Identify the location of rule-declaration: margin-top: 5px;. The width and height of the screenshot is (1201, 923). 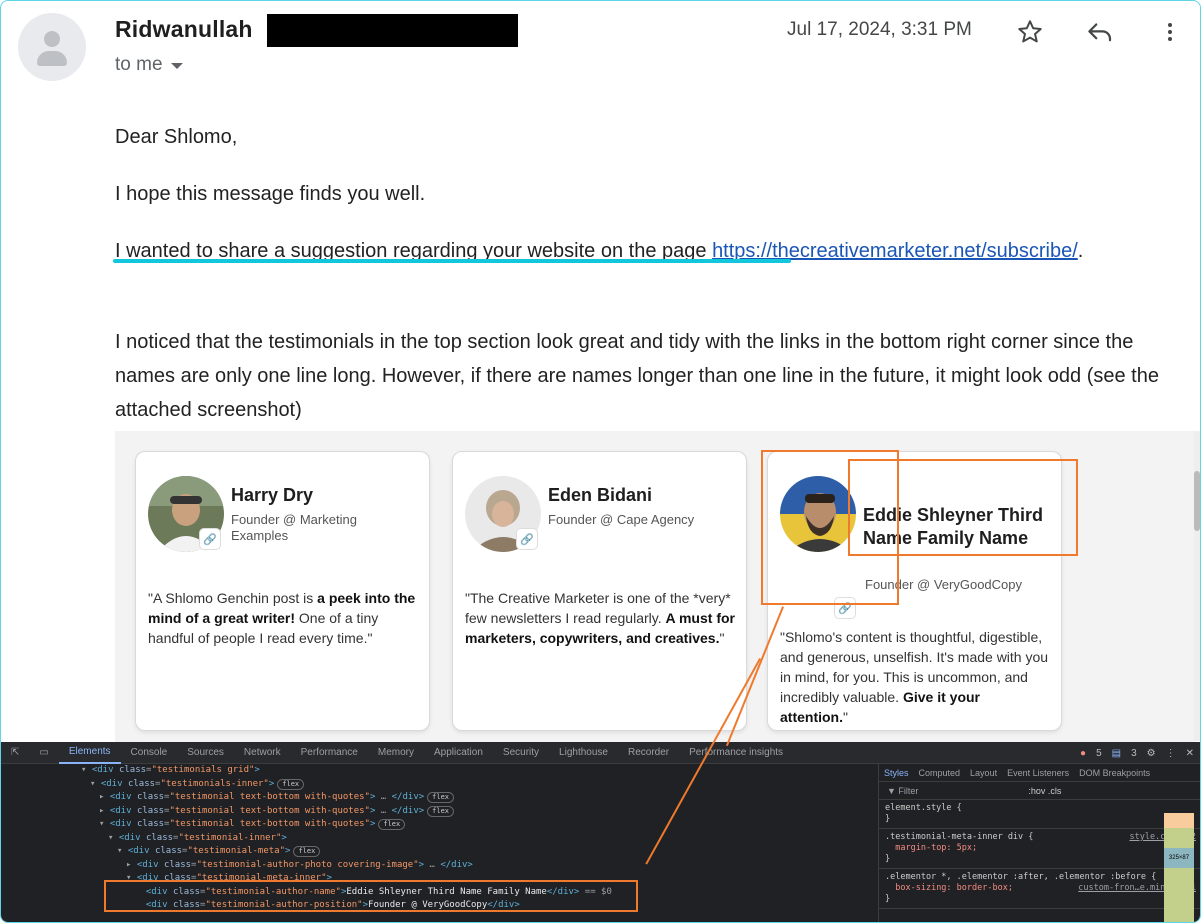
(936, 848).